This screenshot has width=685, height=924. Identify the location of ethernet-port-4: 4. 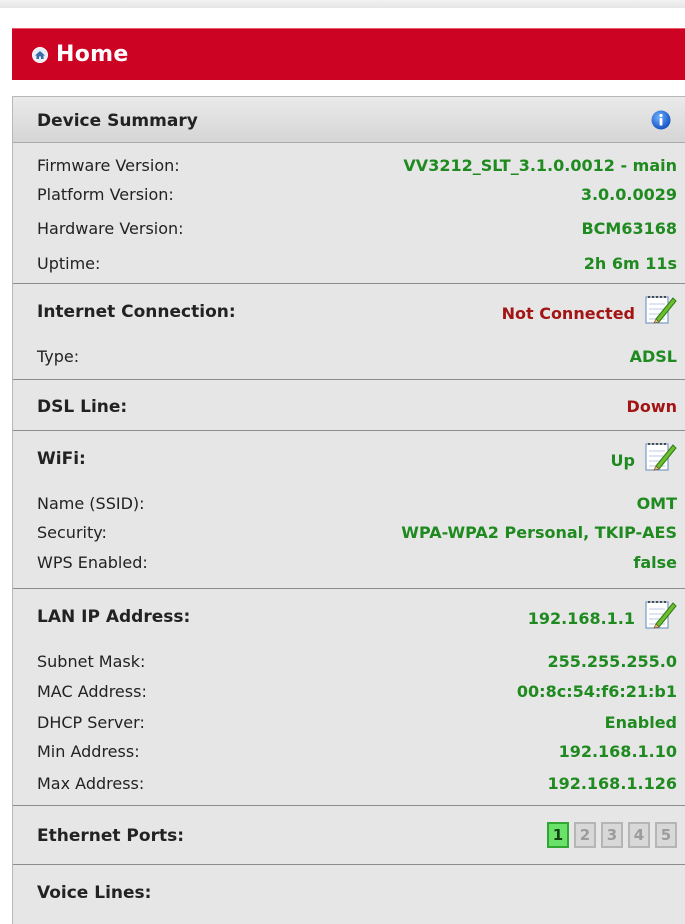
(639, 835).